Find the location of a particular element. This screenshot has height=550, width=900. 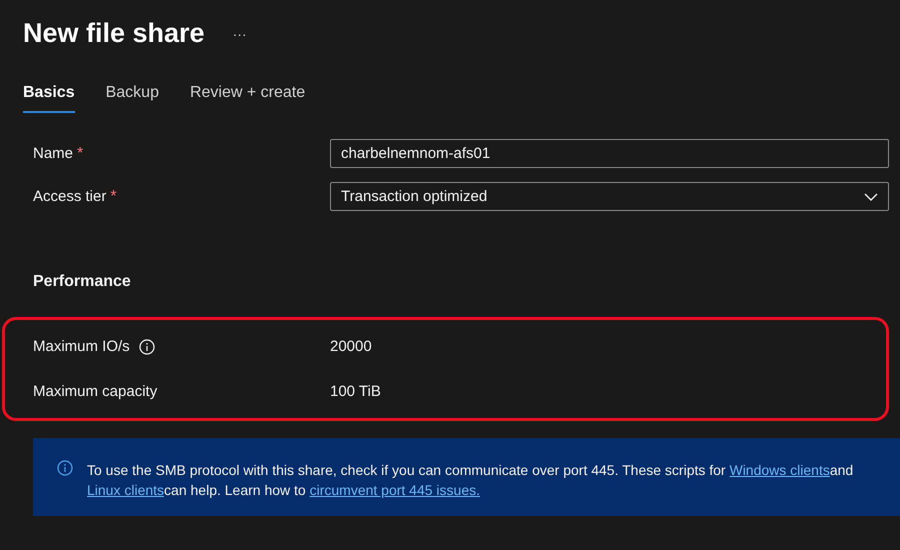

more-button: ··· is located at coordinates (239, 34).